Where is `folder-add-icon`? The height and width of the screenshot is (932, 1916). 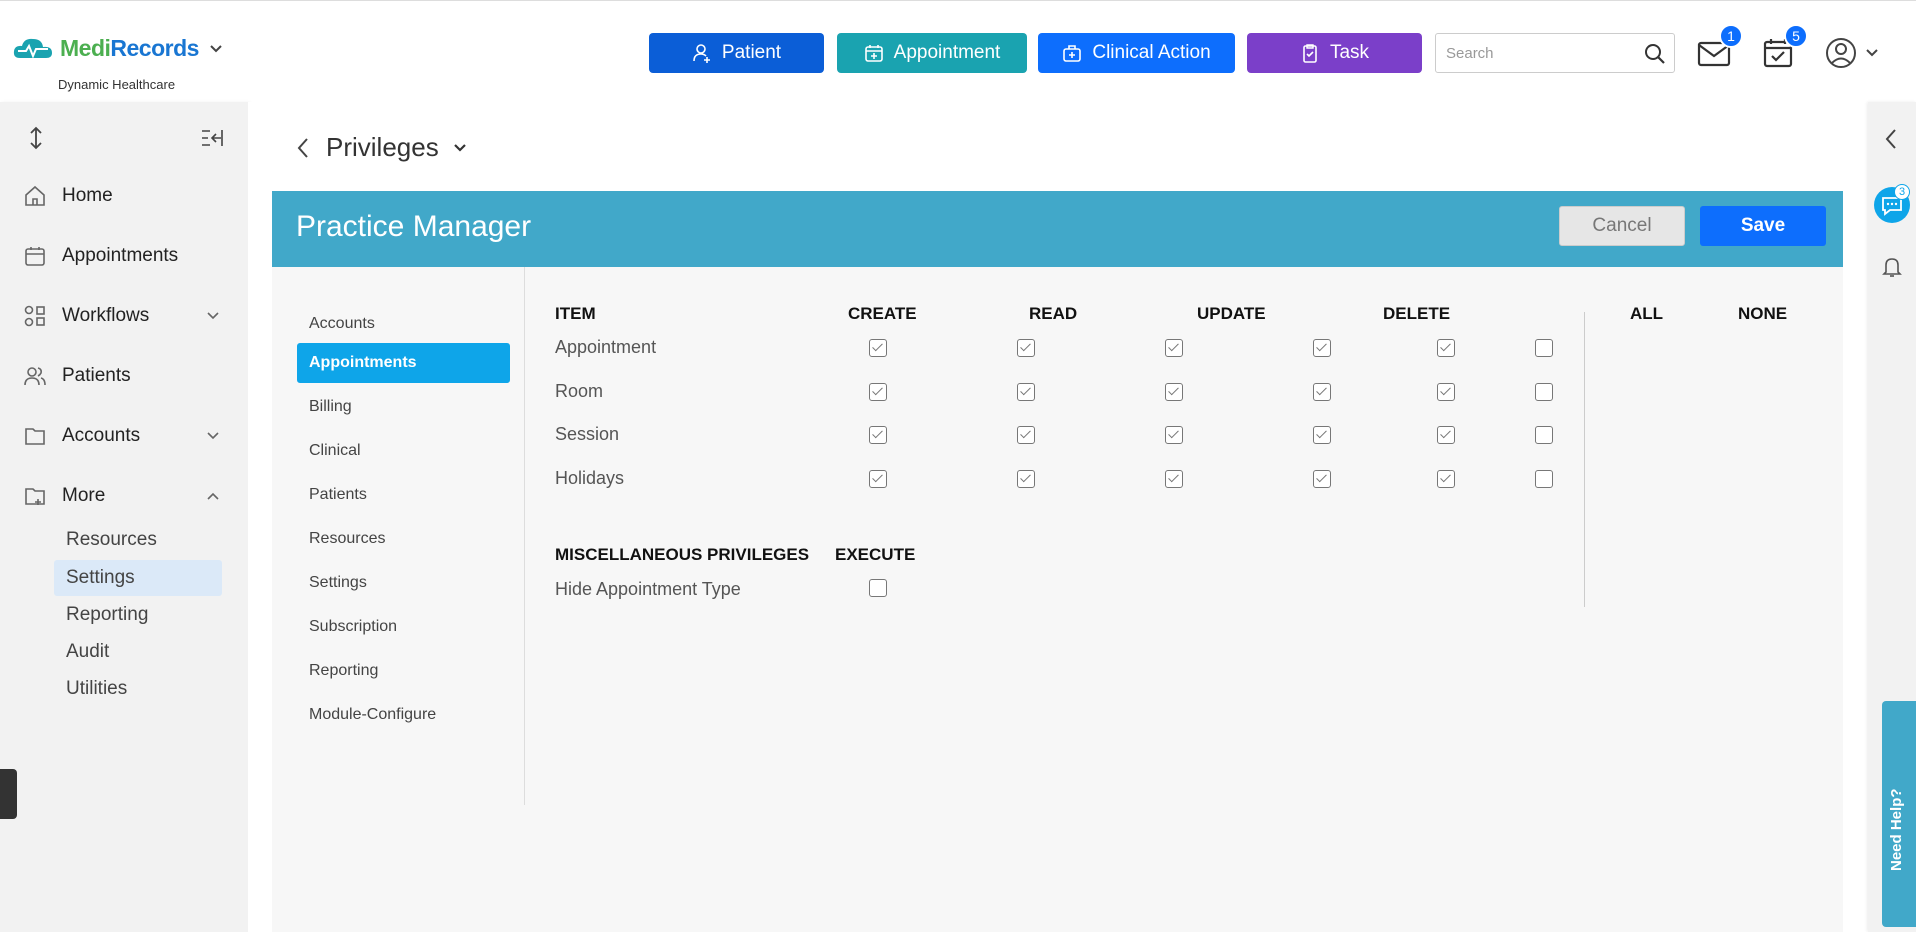
folder-add-icon is located at coordinates (35, 496).